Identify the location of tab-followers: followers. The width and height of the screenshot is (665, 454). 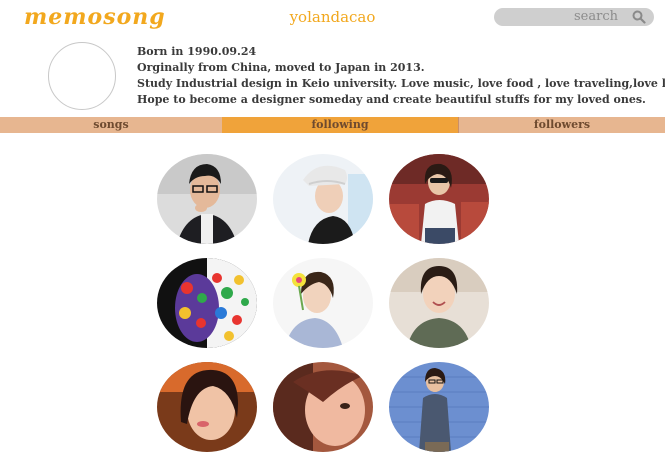
(561, 125).